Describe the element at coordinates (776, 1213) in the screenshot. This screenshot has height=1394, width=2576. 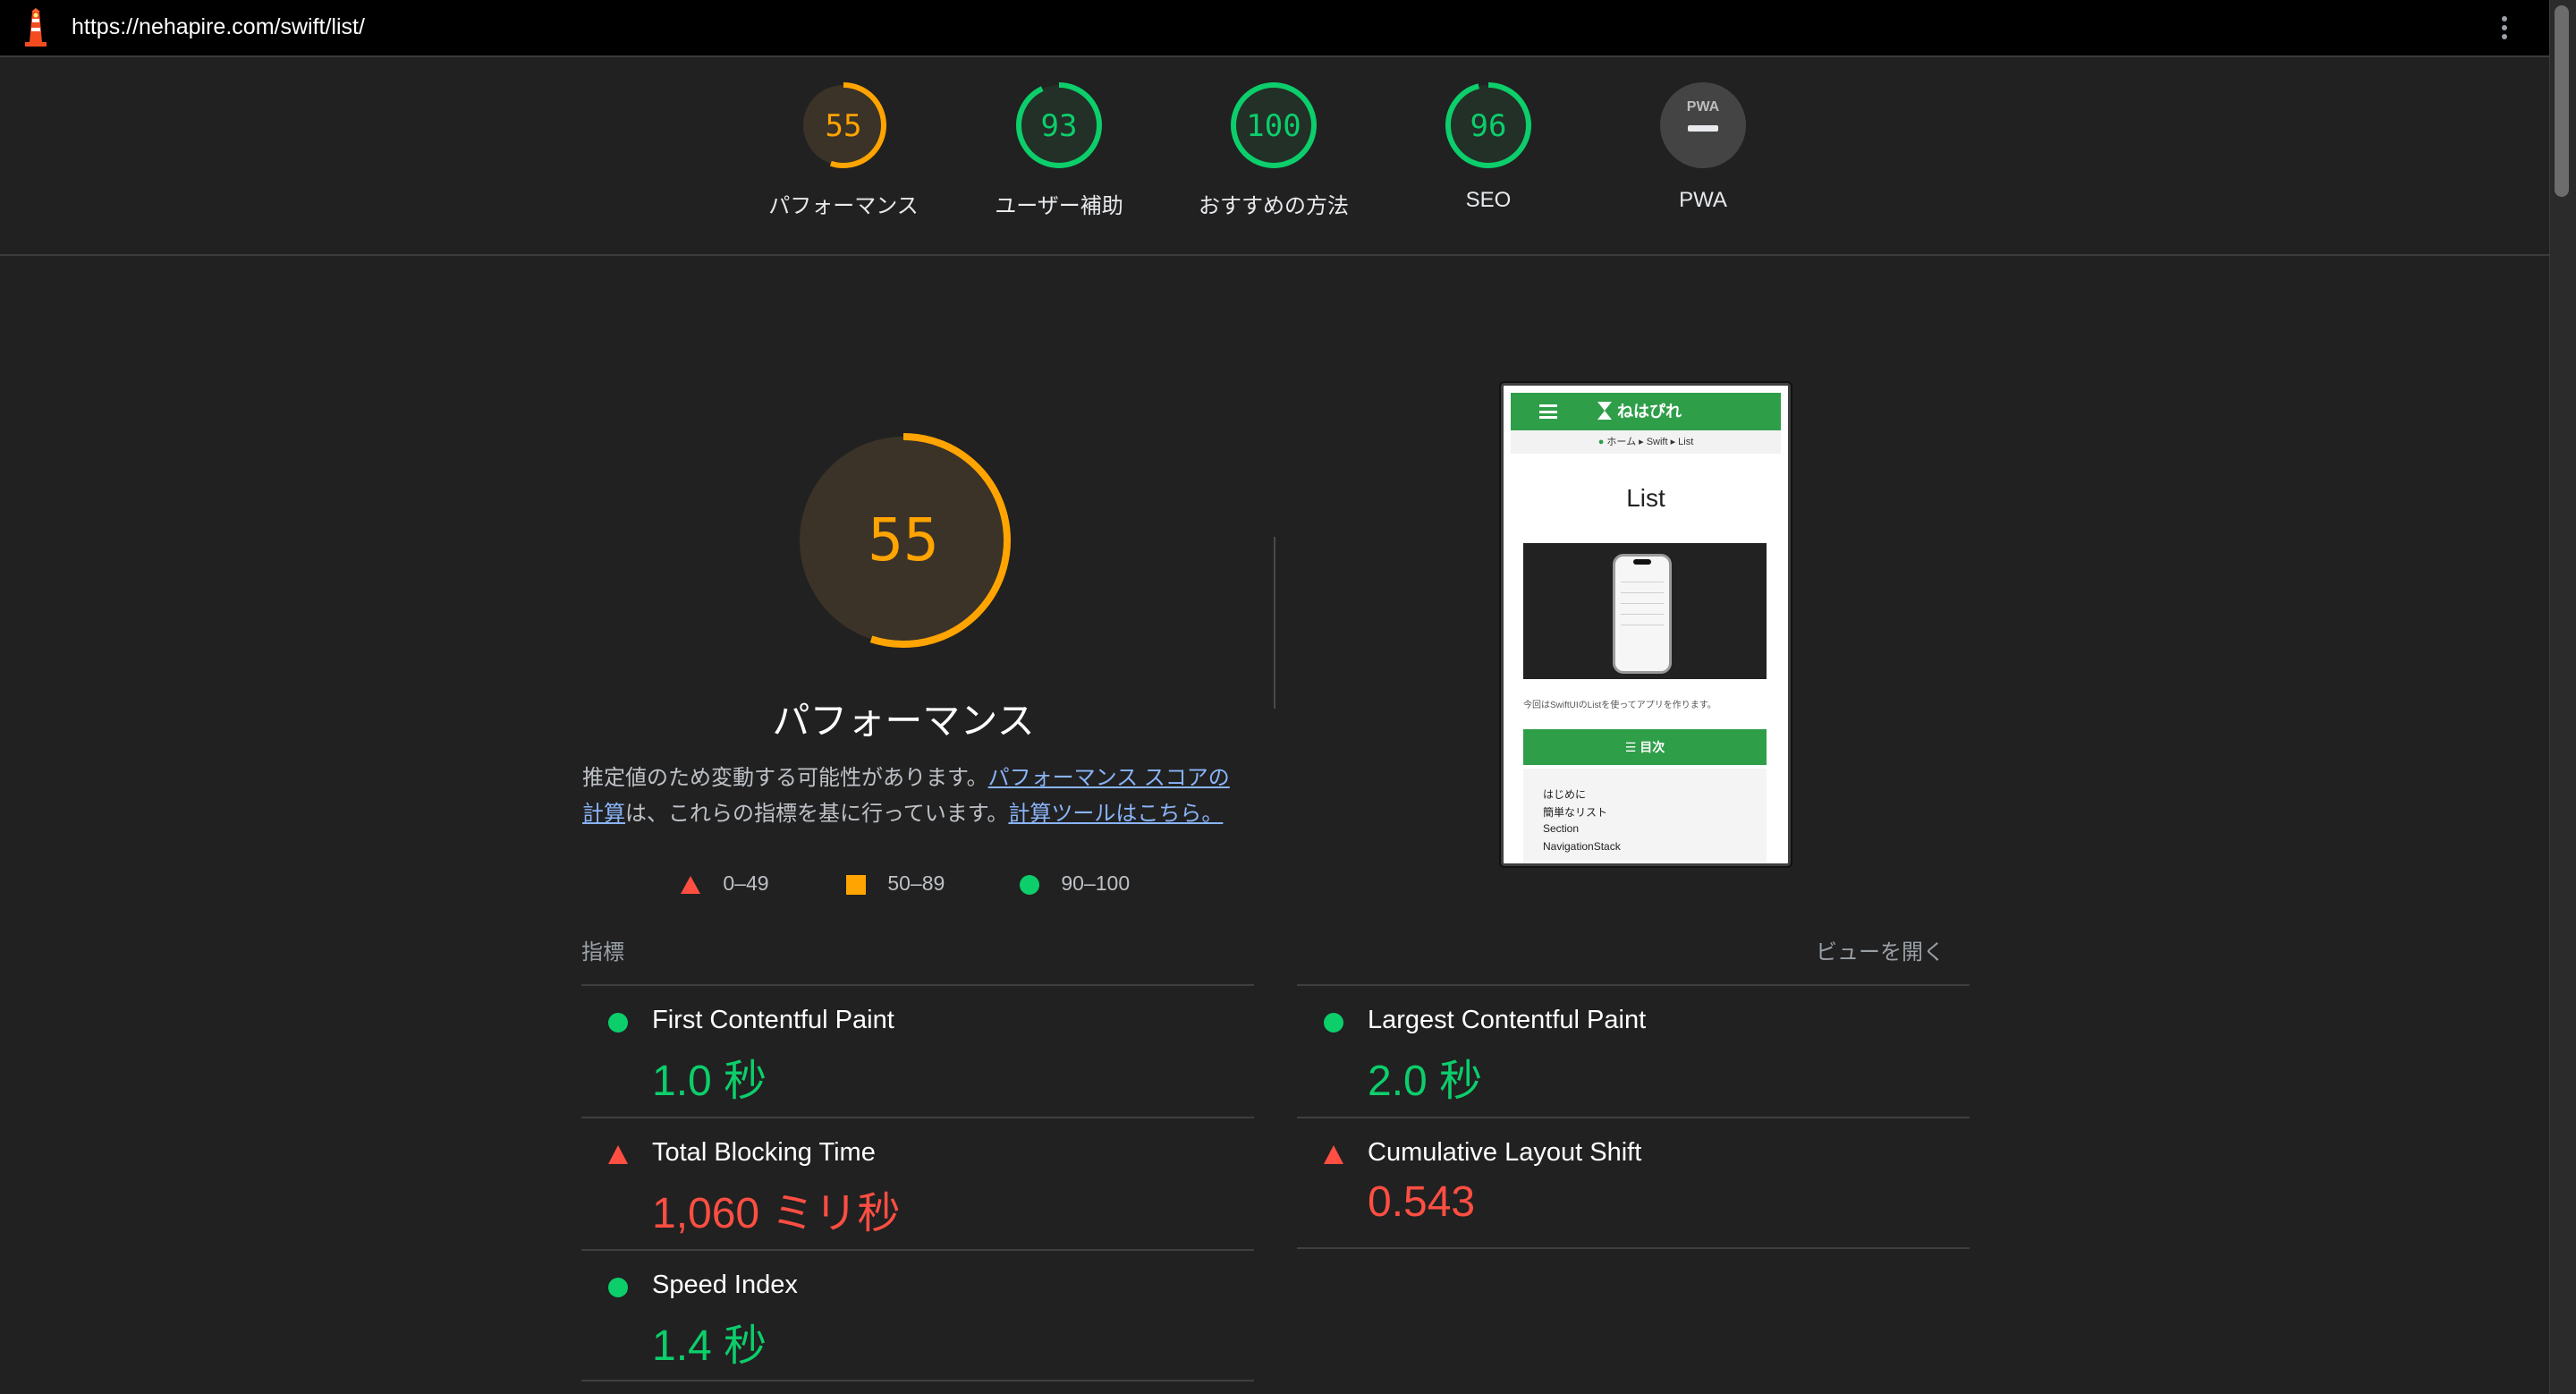
I see `metric-value: 1,060 ミリ秒` at that location.